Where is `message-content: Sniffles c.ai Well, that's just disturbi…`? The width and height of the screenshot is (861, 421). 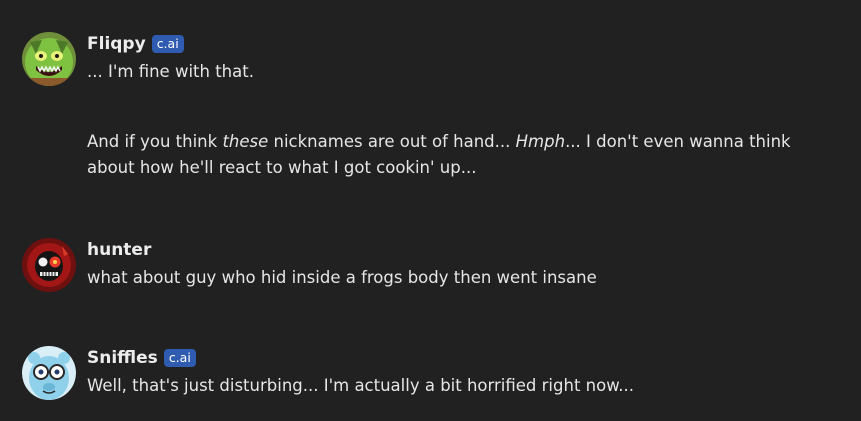
message-content: Sniffles c.ai Well, that's just disturbi… is located at coordinates (464, 372).